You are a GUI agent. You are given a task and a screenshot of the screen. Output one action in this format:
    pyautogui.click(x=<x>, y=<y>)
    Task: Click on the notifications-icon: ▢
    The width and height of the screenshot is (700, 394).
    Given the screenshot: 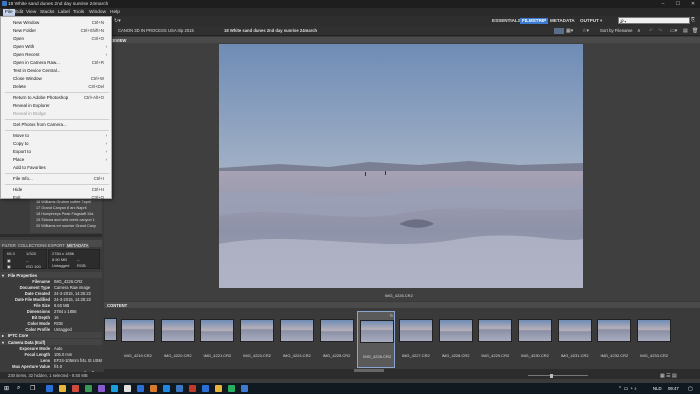 What is the action you would take?
    pyautogui.click(x=690, y=389)
    